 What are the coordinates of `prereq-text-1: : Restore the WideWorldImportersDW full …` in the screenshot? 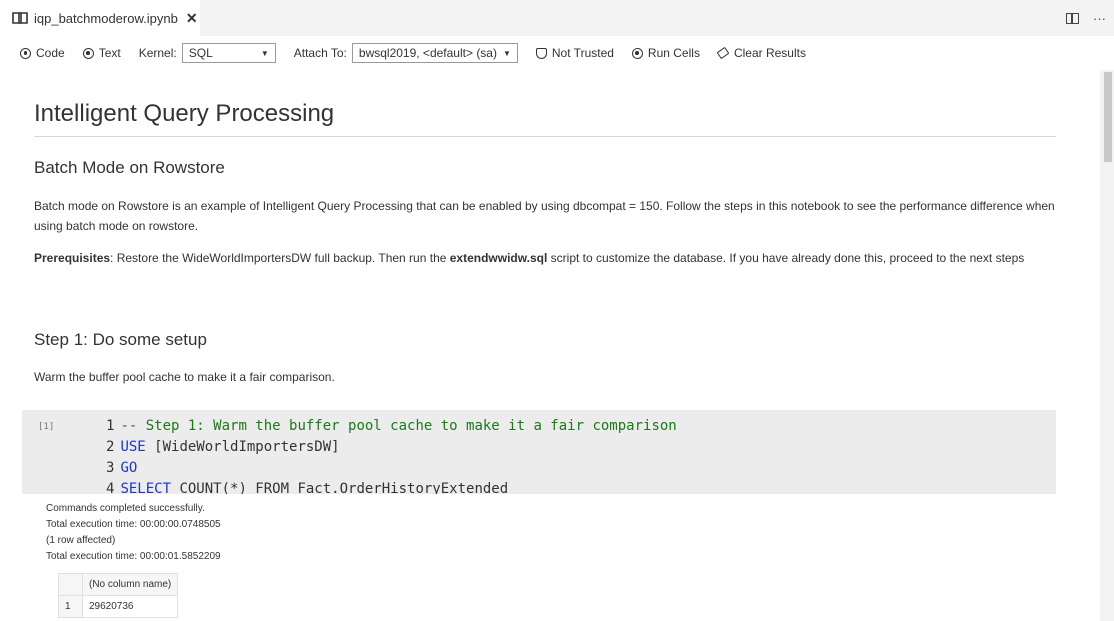 It's located at (280, 258).